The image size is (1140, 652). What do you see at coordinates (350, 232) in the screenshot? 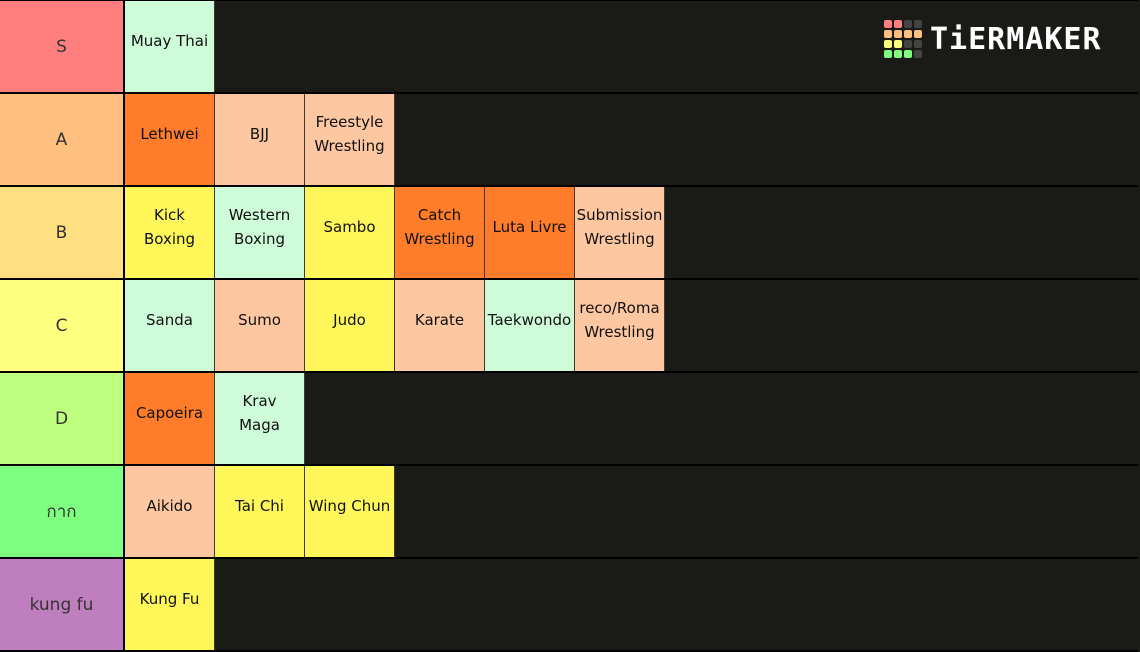
I see `tier-item: Sambo` at bounding box center [350, 232].